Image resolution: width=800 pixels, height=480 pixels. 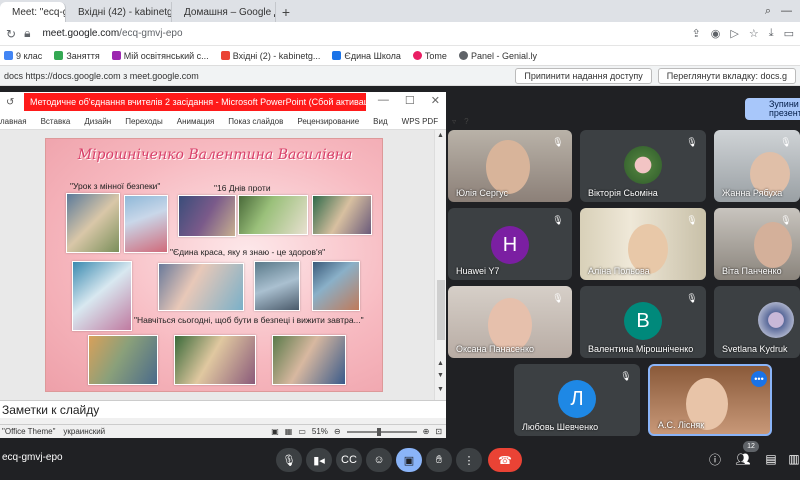 I want to click on participant-tile: 🎙︎ Вікторія Сьоміна, so click(x=643, y=166).